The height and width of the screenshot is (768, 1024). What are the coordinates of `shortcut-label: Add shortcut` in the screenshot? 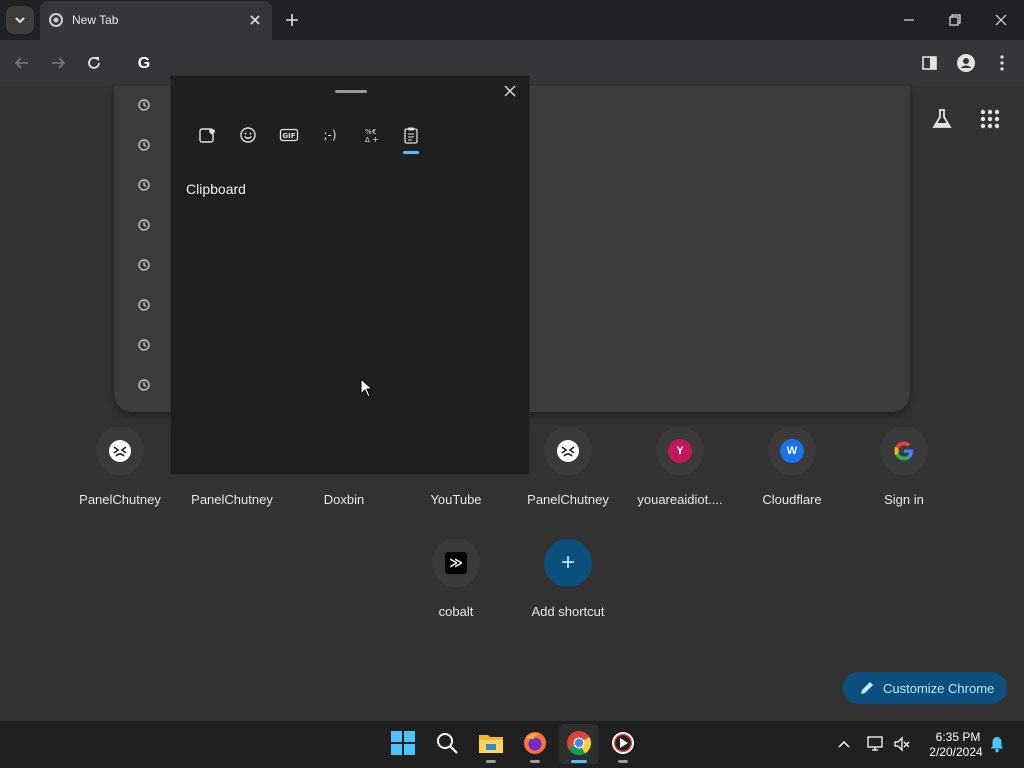 It's located at (568, 611).